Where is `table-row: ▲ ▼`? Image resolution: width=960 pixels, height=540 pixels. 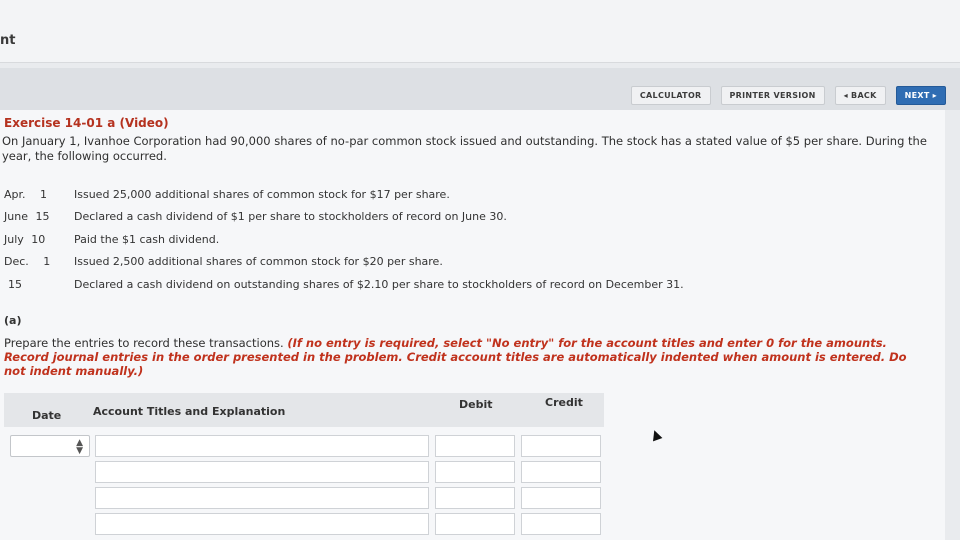 table-row: ▲ ▼ is located at coordinates (304, 448).